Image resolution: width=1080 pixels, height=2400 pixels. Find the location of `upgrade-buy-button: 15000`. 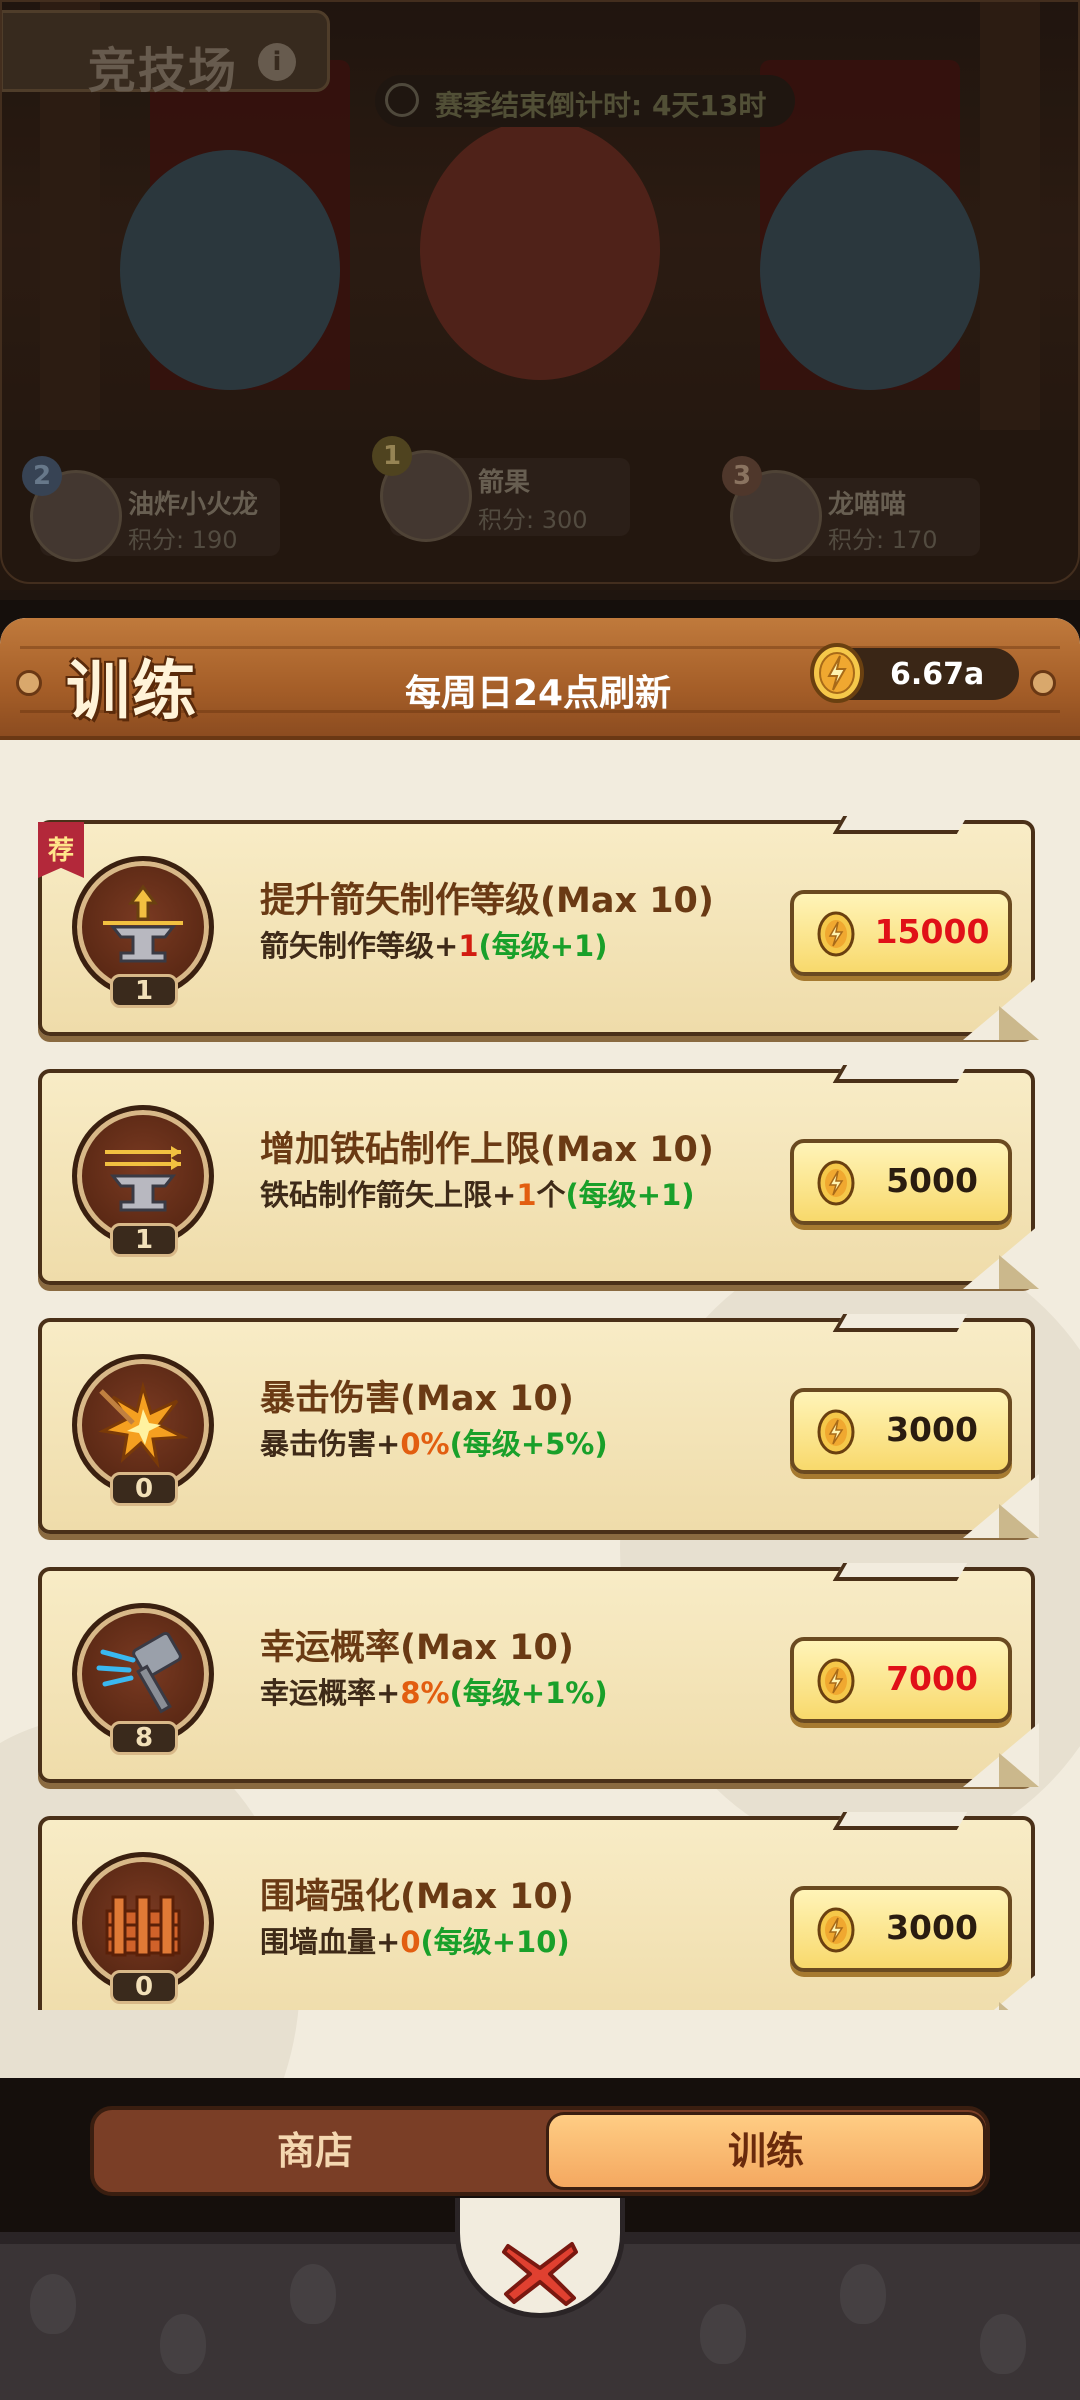

upgrade-buy-button: 15000 is located at coordinates (901, 933).